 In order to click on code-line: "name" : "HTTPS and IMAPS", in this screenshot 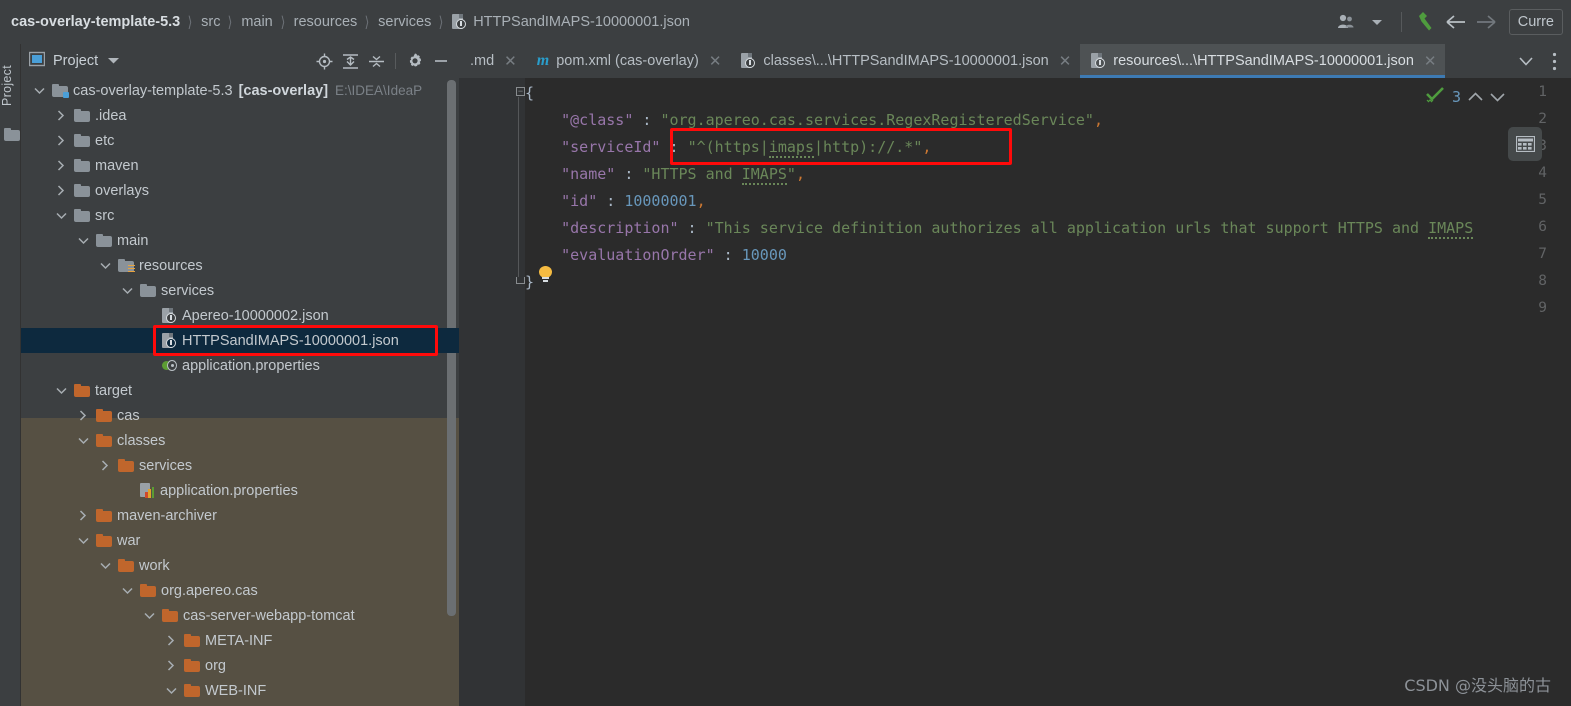, I will do `click(665, 175)`.